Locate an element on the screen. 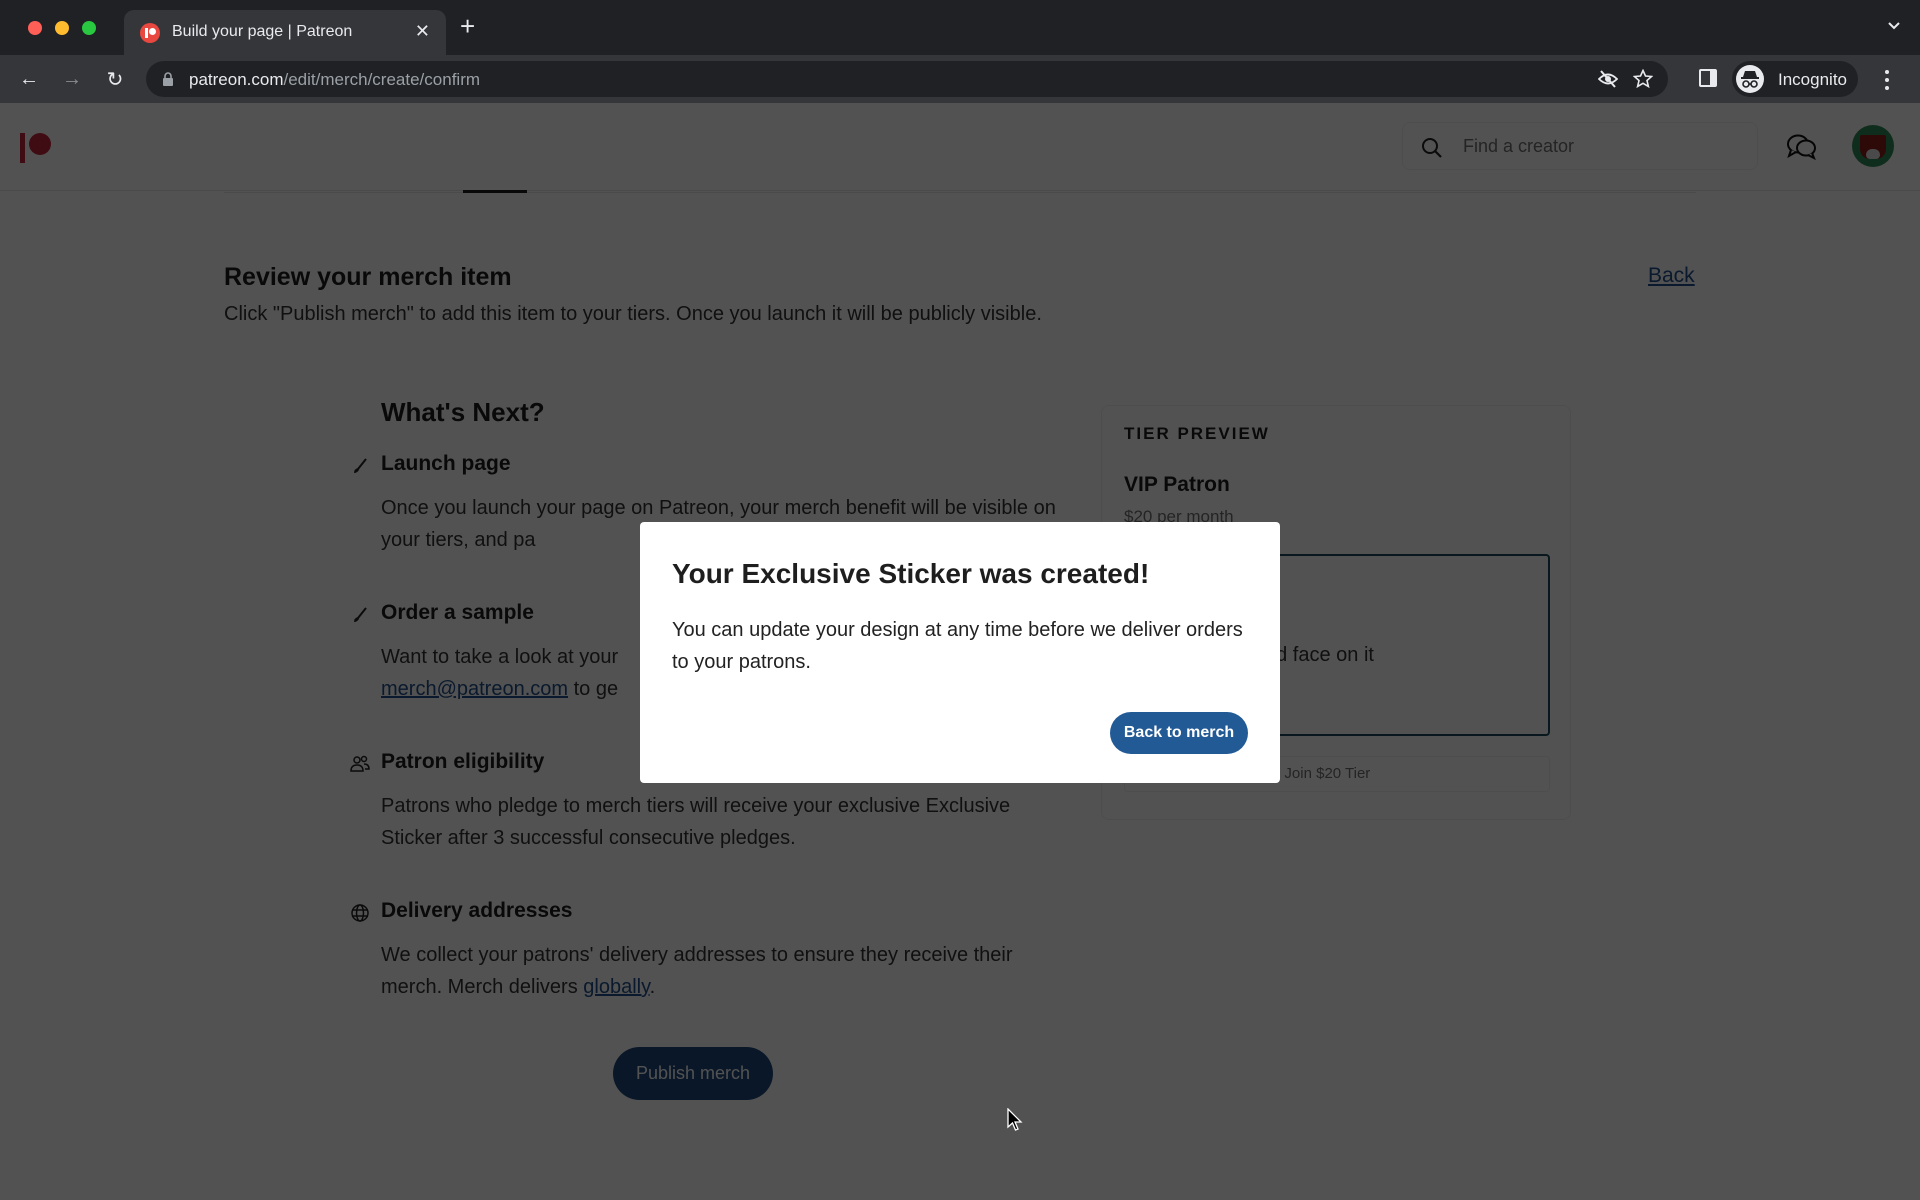  incognito-profile-button: Incognito is located at coordinates (1795, 79).